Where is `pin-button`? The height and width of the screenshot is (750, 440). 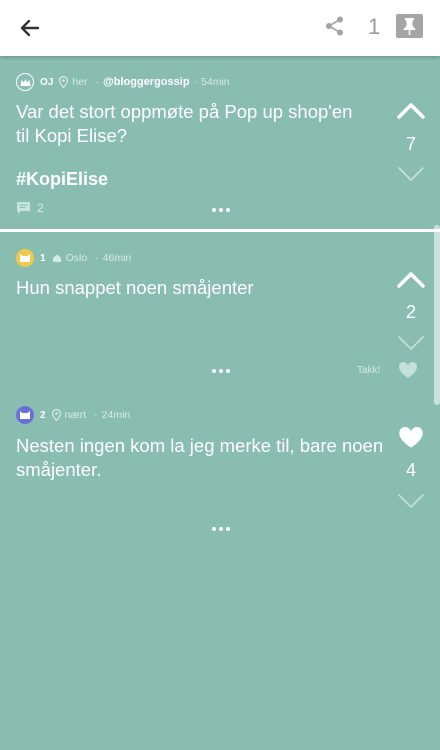
pin-button is located at coordinates (409, 26).